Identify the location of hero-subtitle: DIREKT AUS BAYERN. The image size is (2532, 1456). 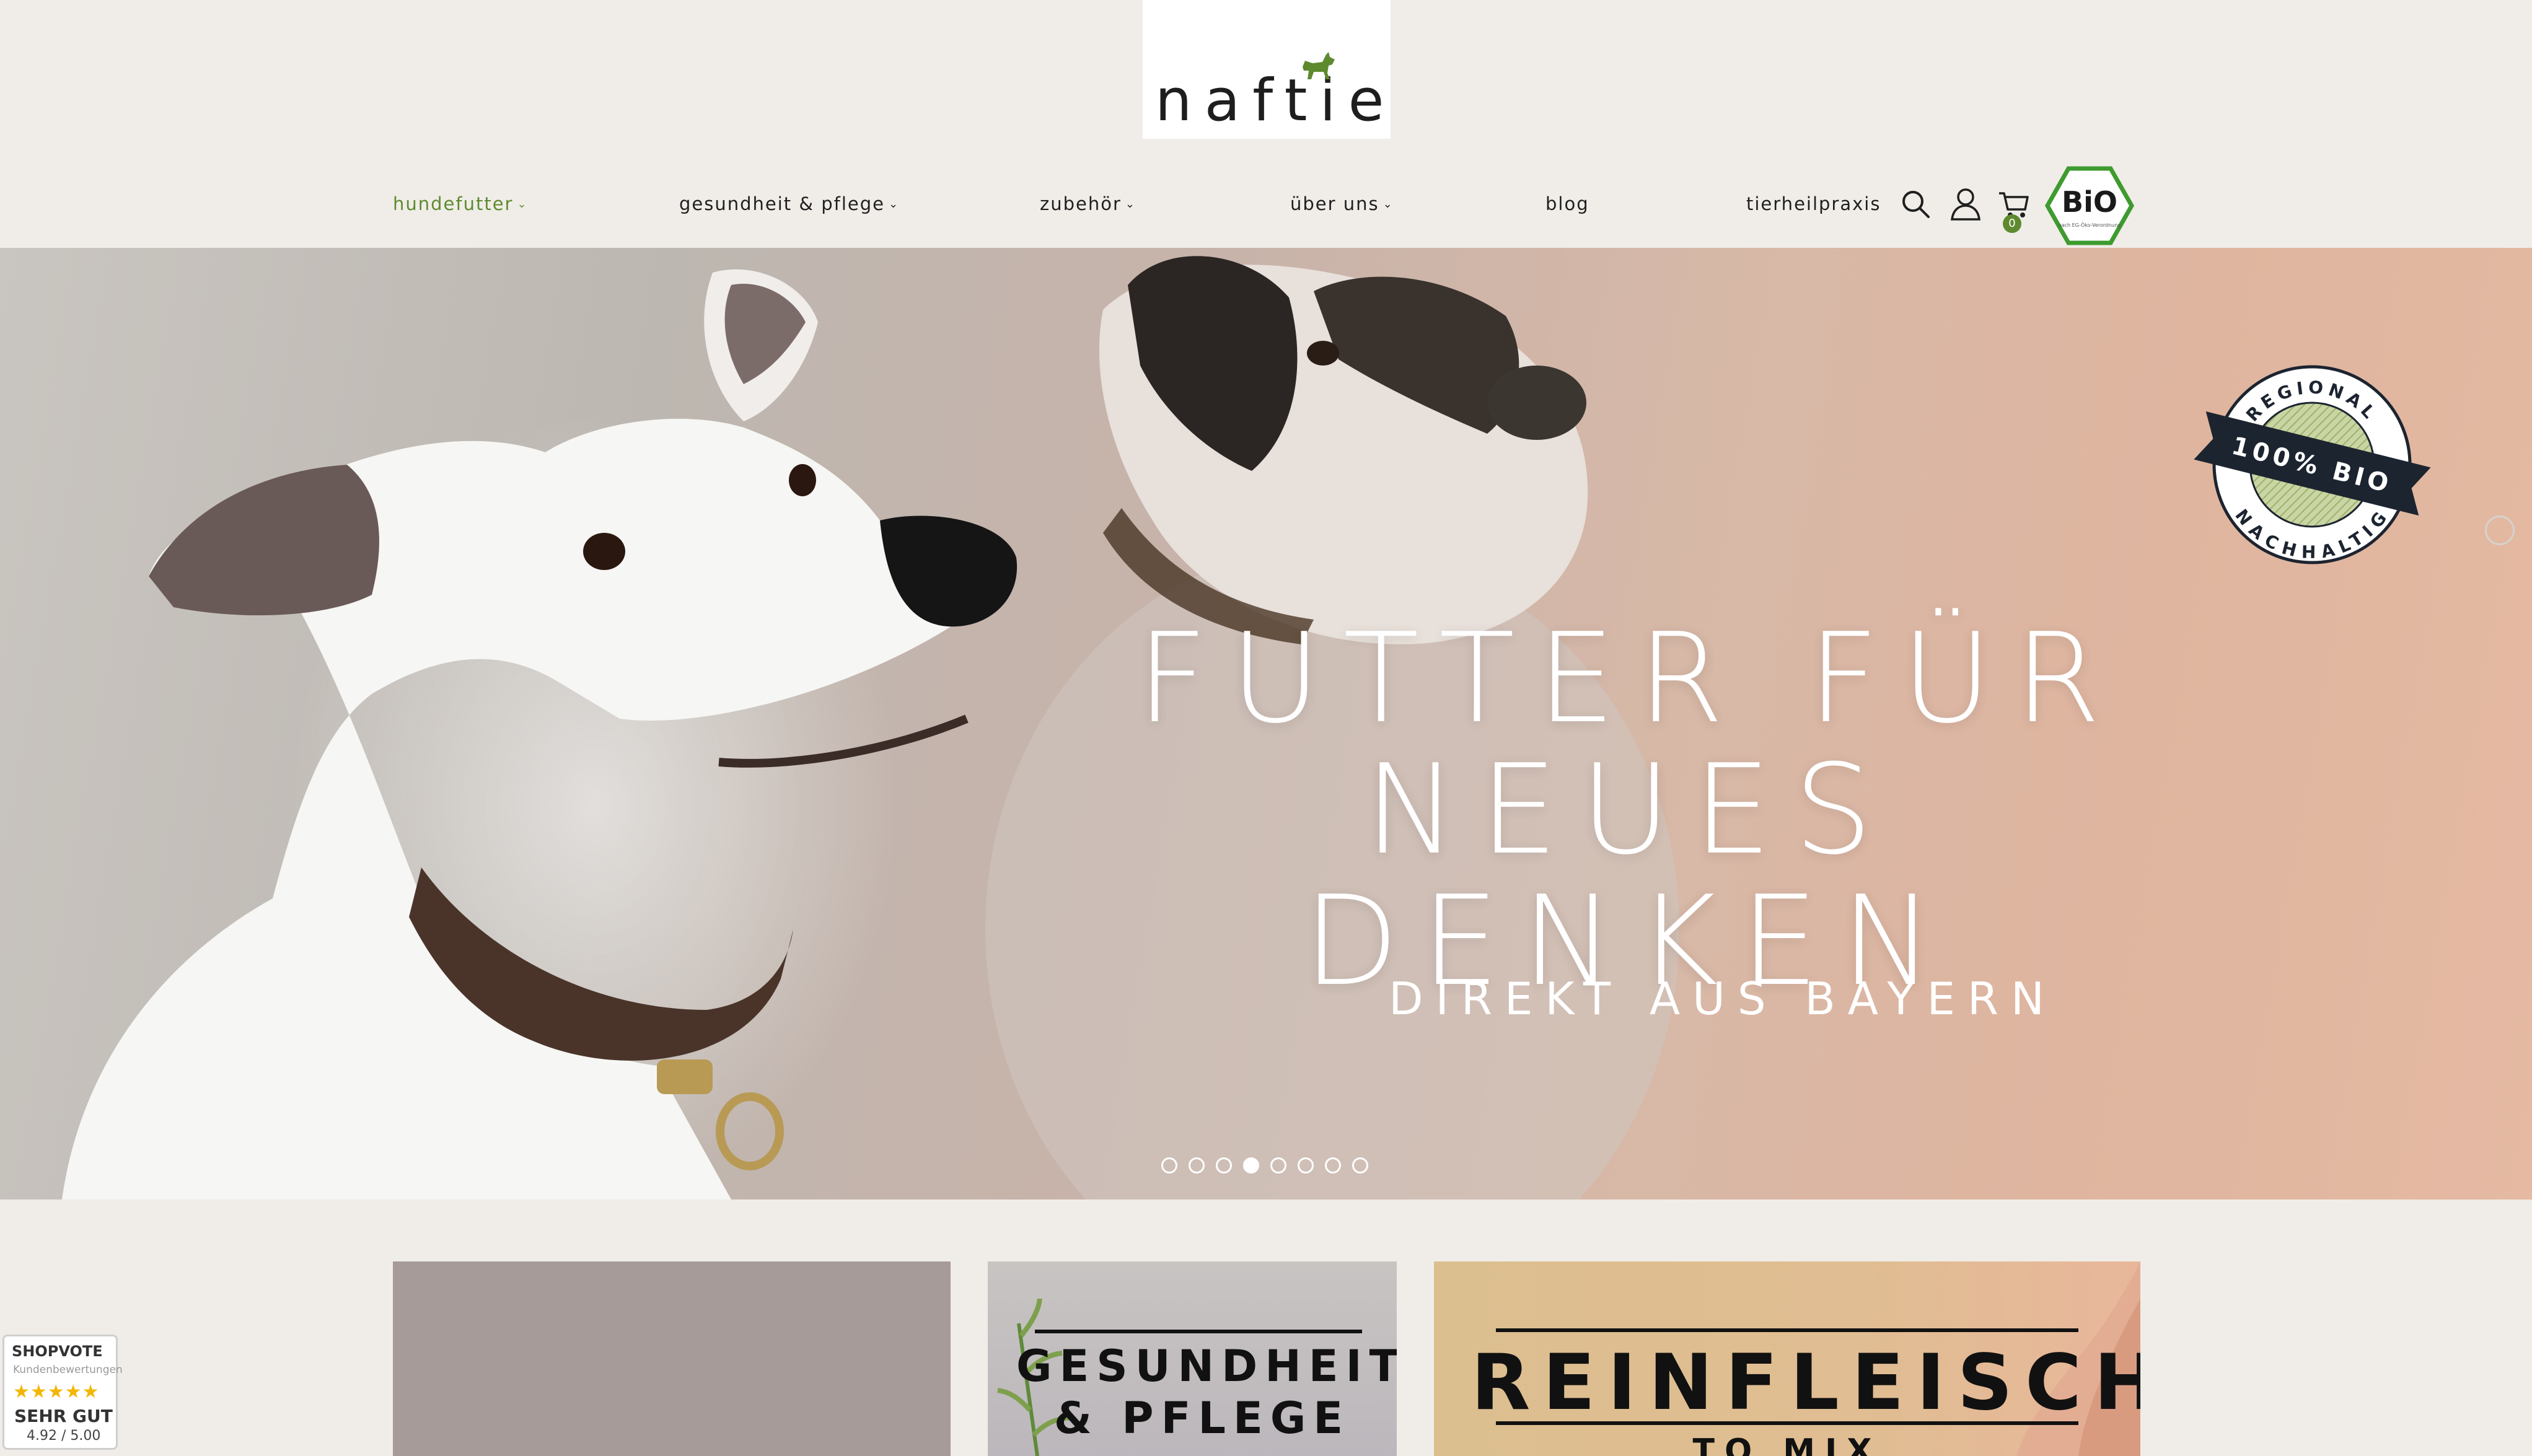
(1723, 999).